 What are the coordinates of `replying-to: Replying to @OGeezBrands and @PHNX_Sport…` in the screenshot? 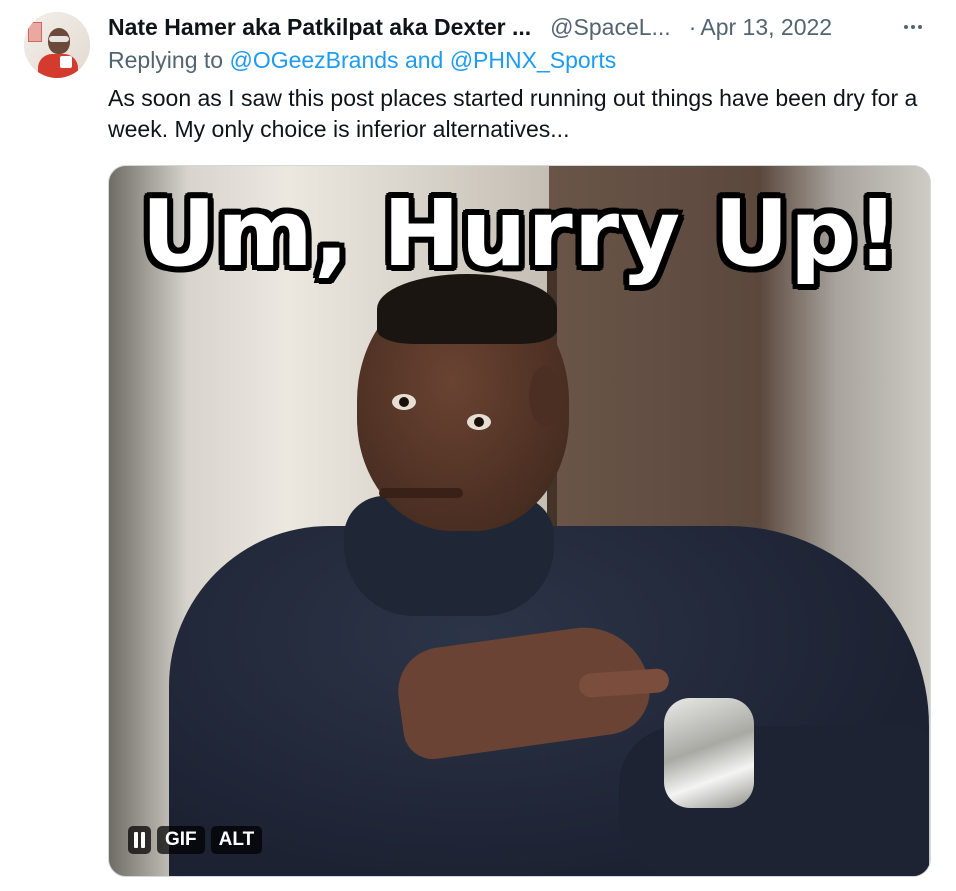 It's located at (362, 60).